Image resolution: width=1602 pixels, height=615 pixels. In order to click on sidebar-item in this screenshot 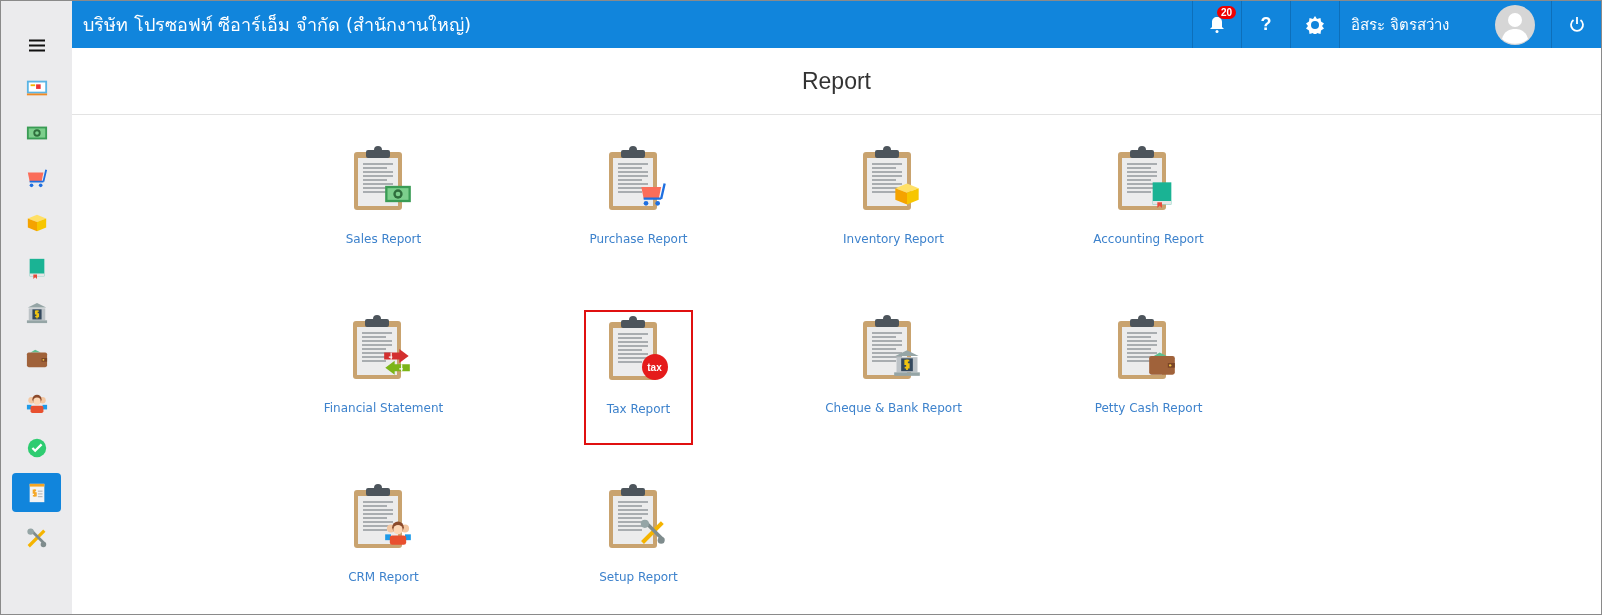, I will do `click(36, 492)`.